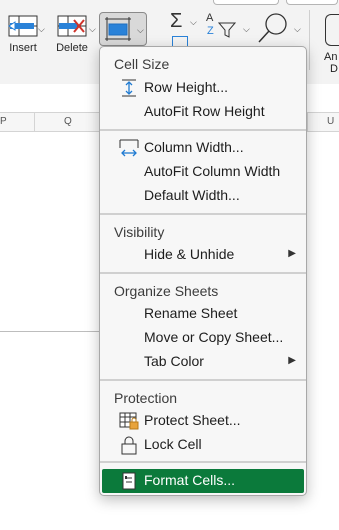 The image size is (339, 530). Describe the element at coordinates (129, 148) in the screenshot. I see `column-width-icon` at that location.